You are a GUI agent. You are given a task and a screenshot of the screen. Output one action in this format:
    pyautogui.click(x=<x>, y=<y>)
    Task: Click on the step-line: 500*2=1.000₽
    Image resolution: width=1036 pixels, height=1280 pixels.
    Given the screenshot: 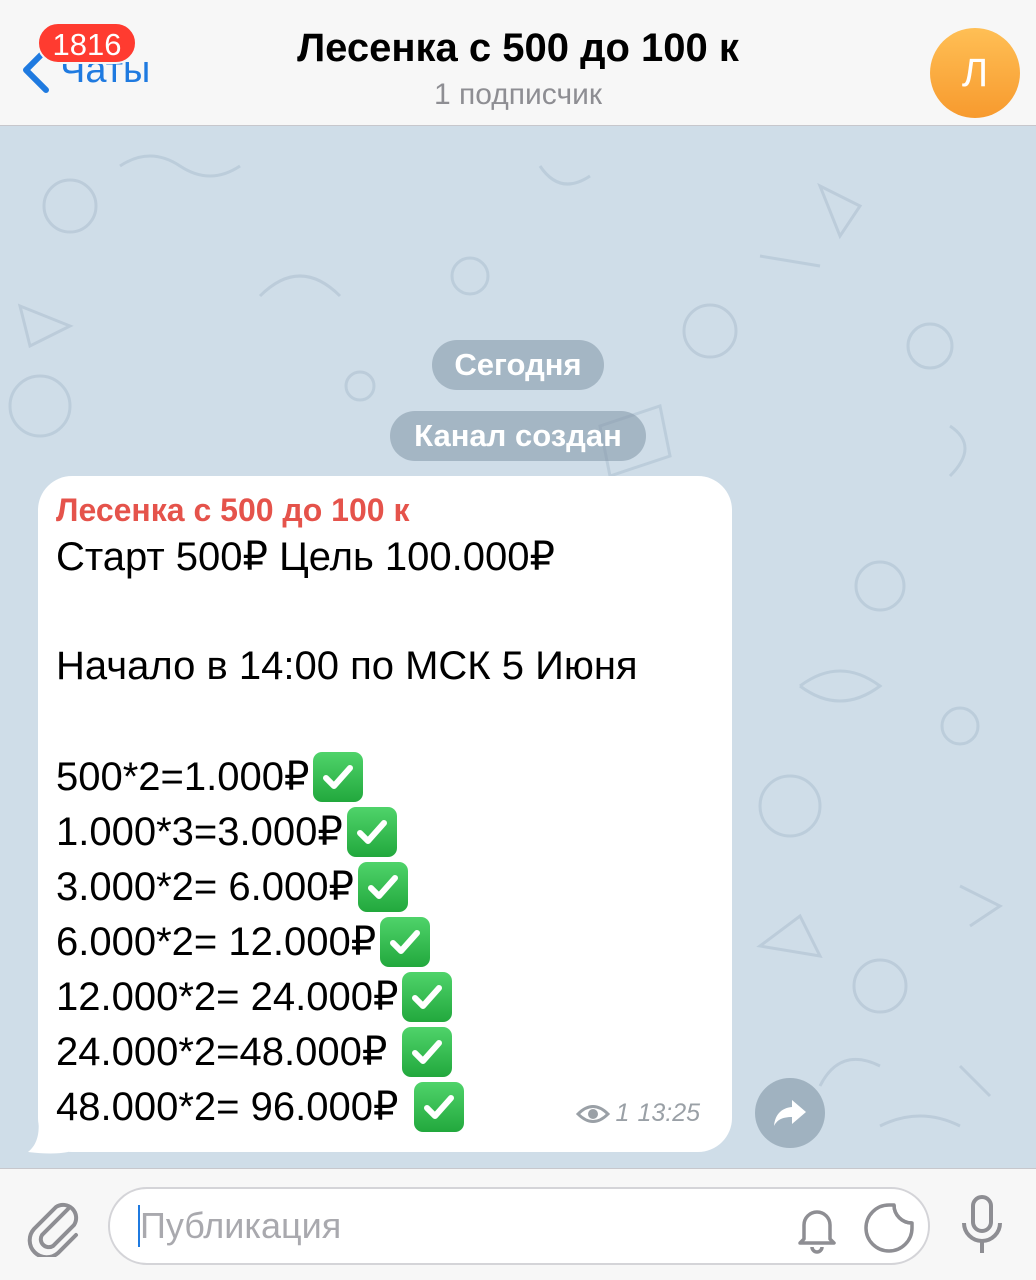 What is the action you would take?
    pyautogui.click(x=210, y=777)
    